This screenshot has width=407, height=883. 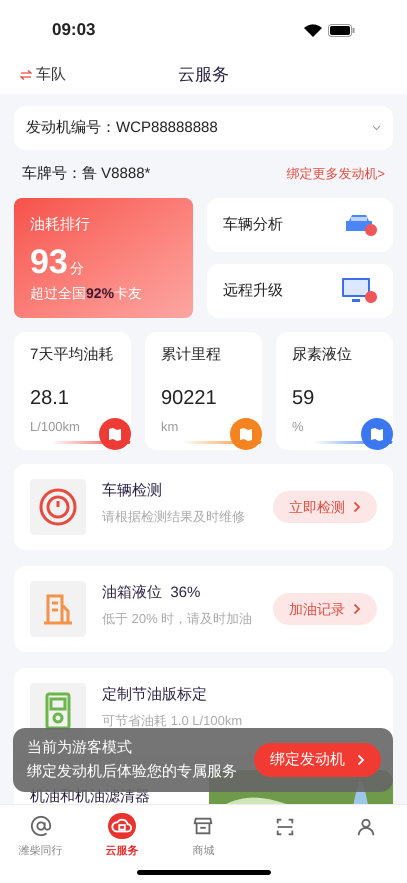 What do you see at coordinates (60, 225) in the screenshot?
I see `ranking-title: 油耗排行` at bounding box center [60, 225].